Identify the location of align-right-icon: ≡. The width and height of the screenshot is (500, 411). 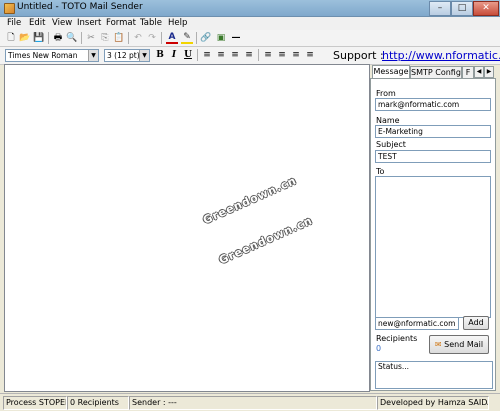
(296, 55).